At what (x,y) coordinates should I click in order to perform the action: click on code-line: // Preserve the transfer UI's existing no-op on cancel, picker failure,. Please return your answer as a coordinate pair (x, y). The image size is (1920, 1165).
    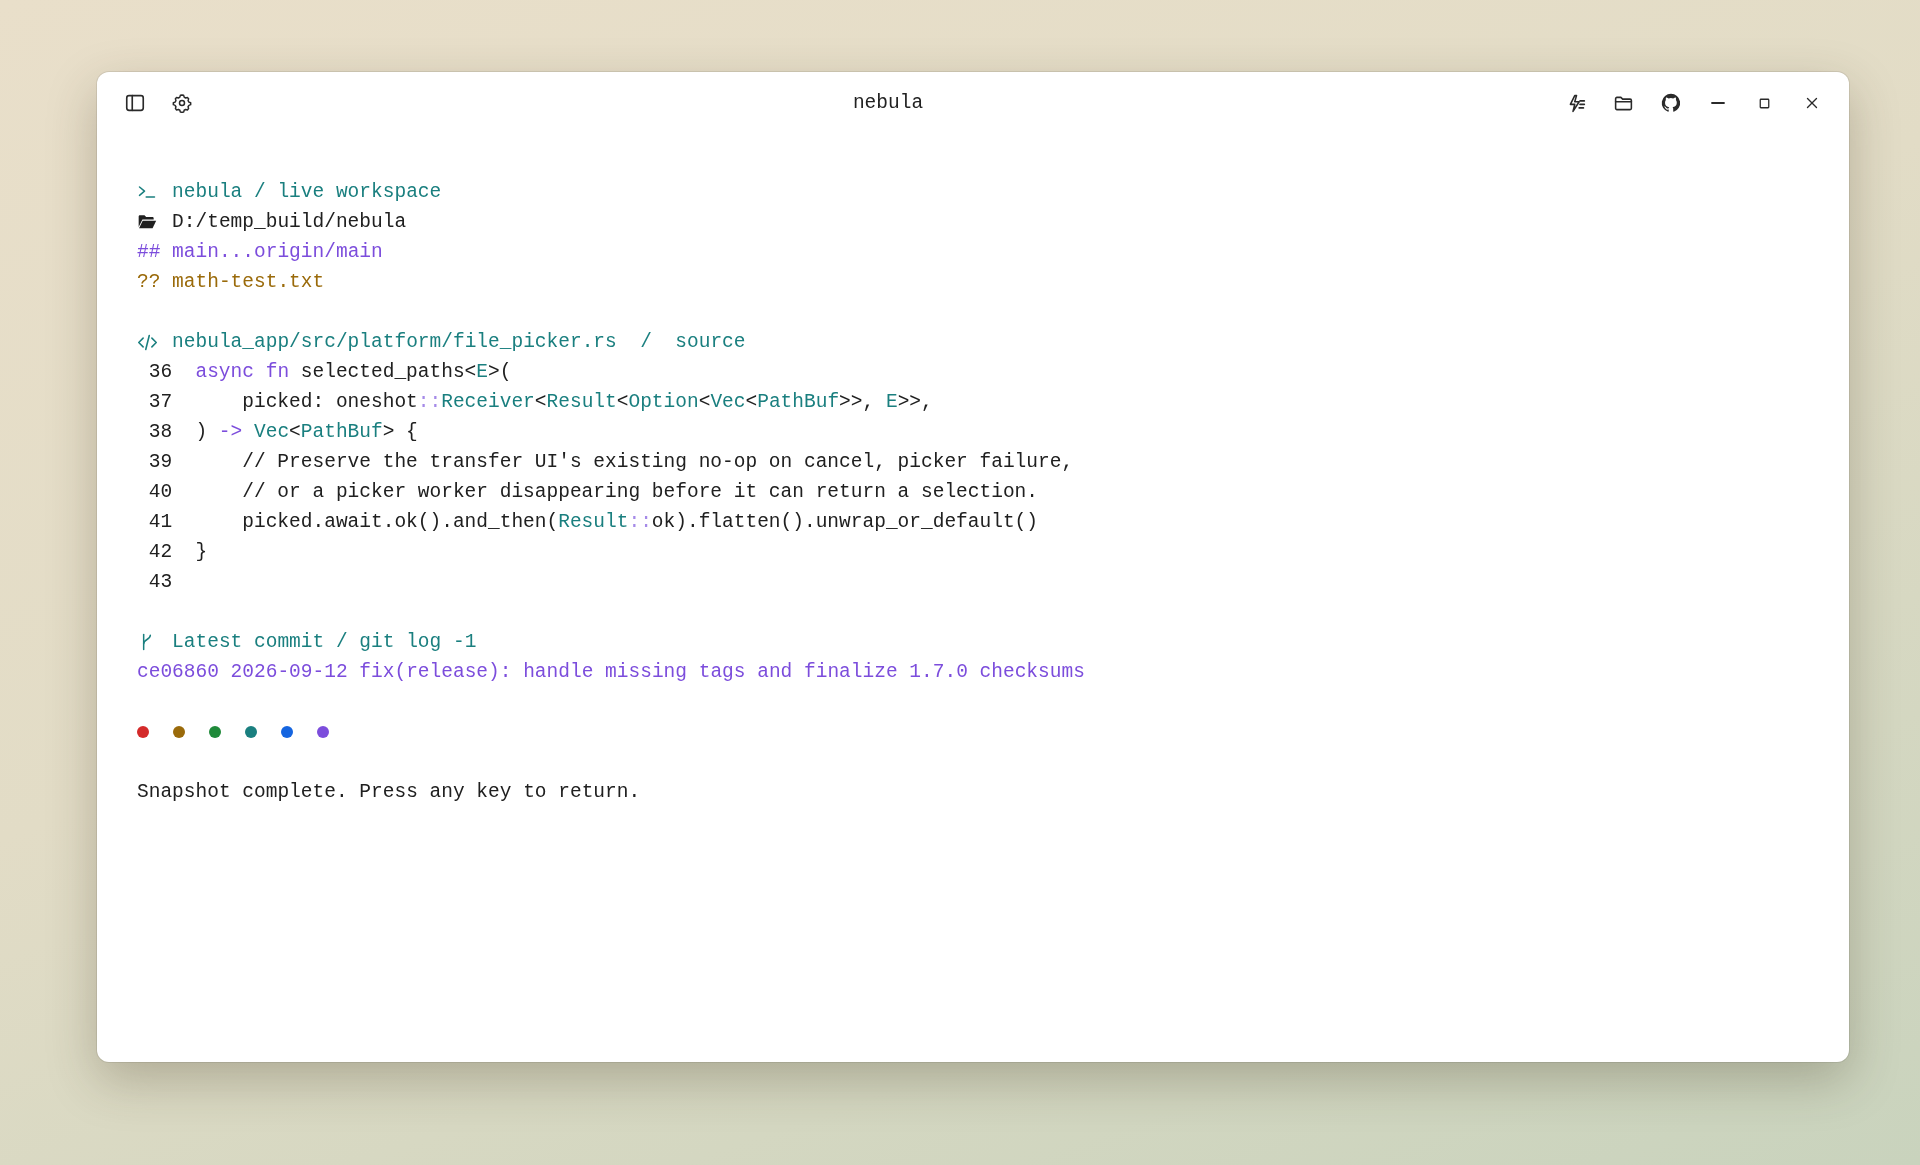
    Looking at the image, I should click on (657, 462).